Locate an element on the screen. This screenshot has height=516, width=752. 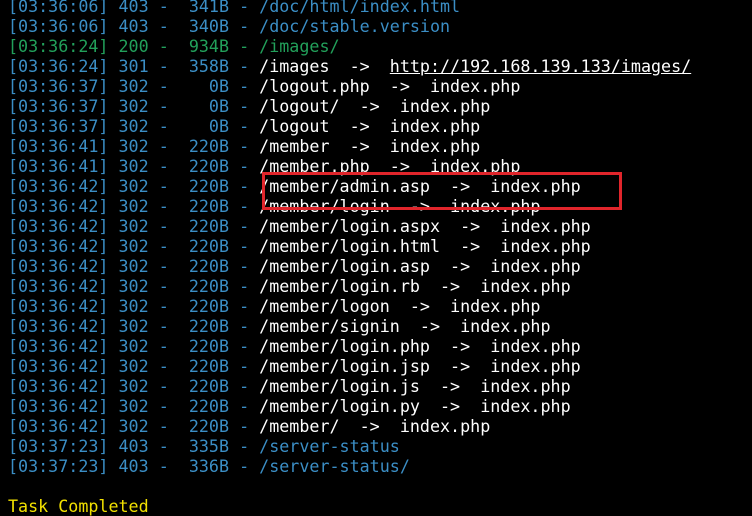
log-entry-text: [03:37:23] 403 - 336B - is located at coordinates (134, 466).